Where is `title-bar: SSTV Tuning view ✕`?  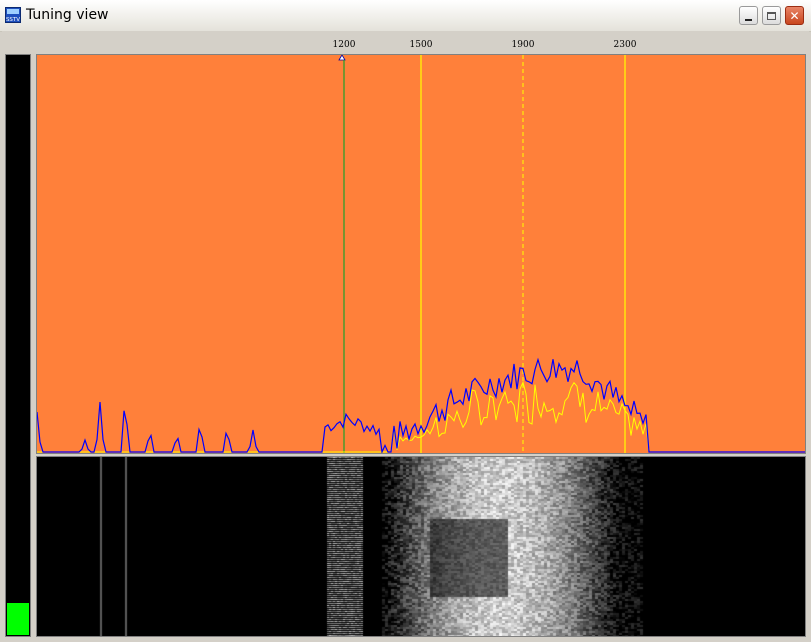 title-bar: SSTV Tuning view ✕ is located at coordinates (405, 16).